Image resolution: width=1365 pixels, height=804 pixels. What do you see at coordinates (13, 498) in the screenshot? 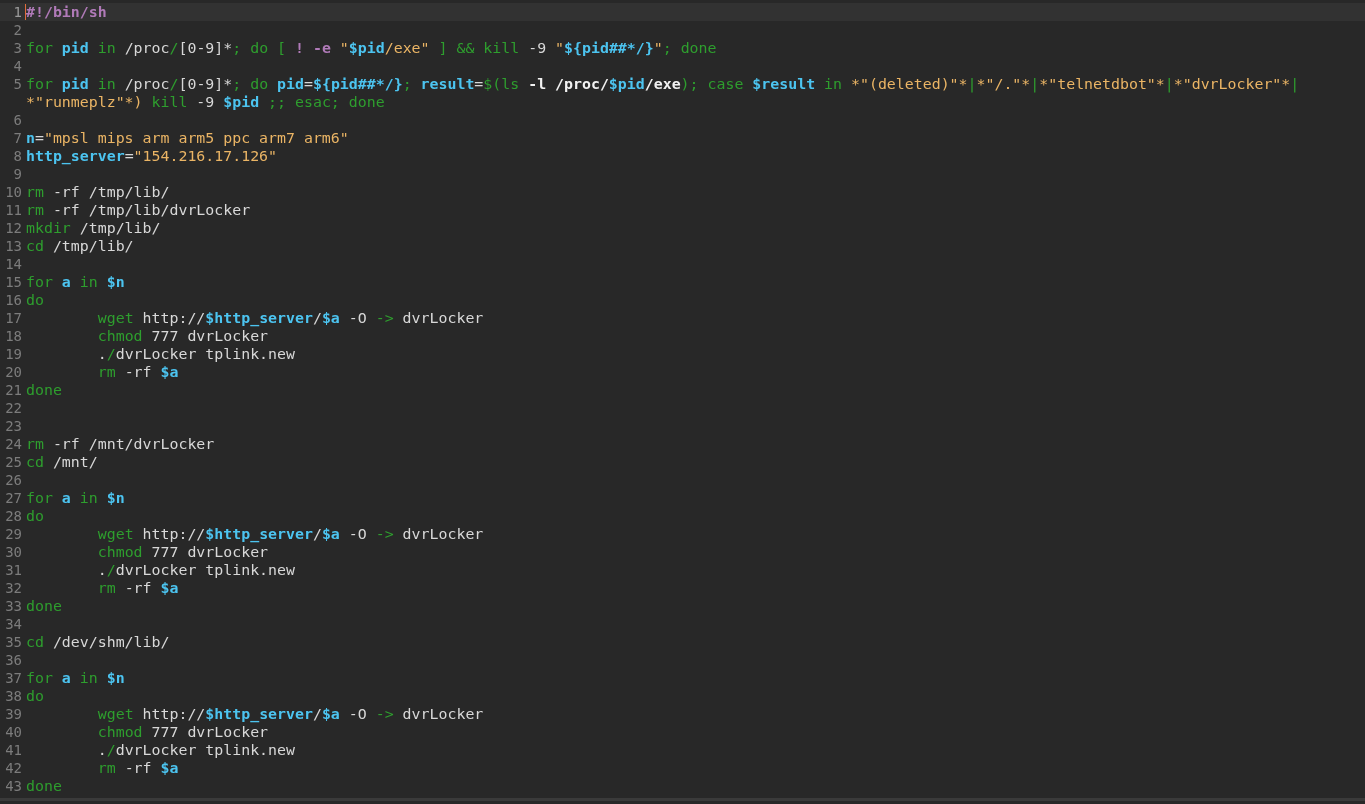
I see `line-number: 27` at bounding box center [13, 498].